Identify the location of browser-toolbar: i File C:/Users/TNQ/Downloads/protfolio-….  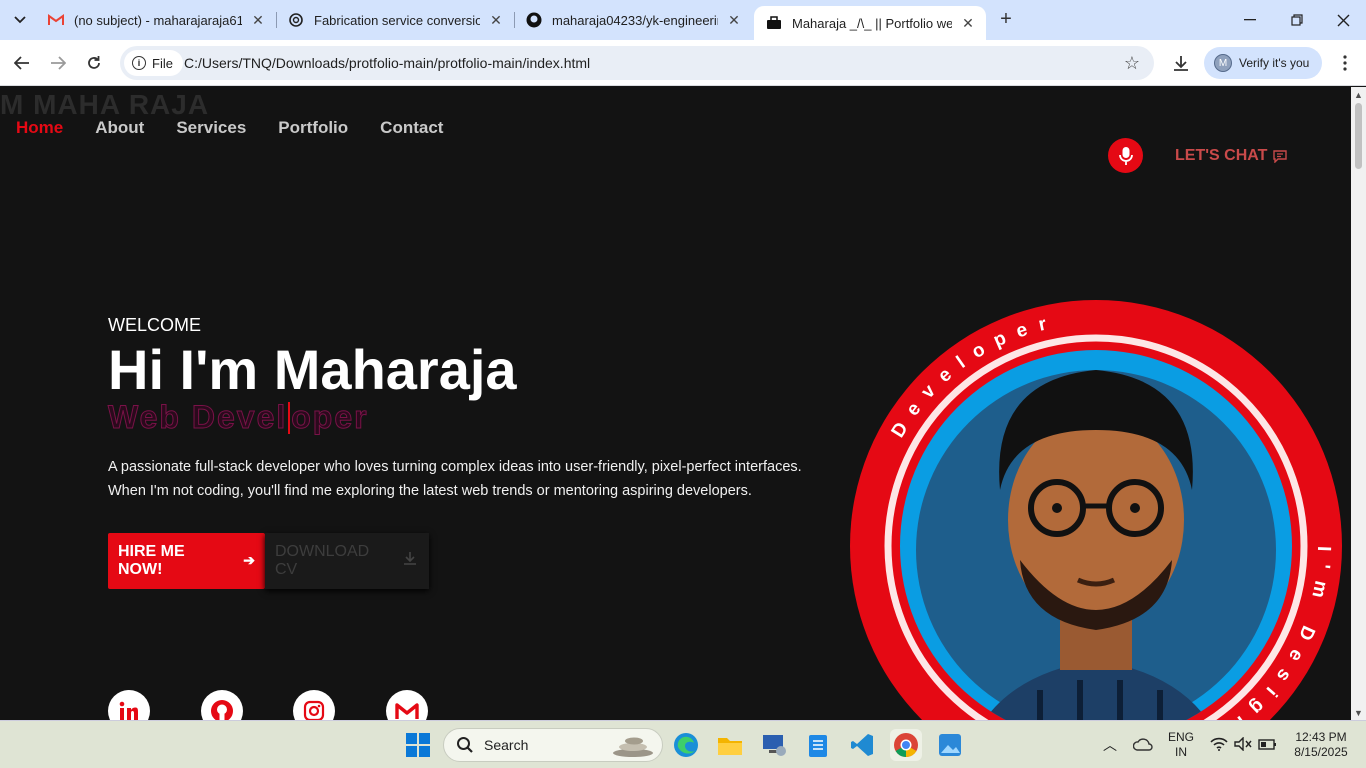
(683, 63).